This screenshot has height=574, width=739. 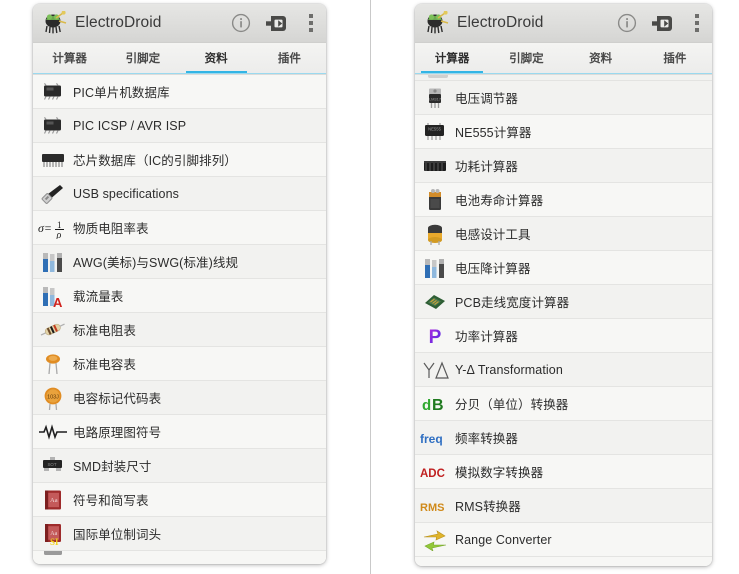 What do you see at coordinates (179, 398) in the screenshot?
I see `list-item: 103J 电容标记代码表` at bounding box center [179, 398].